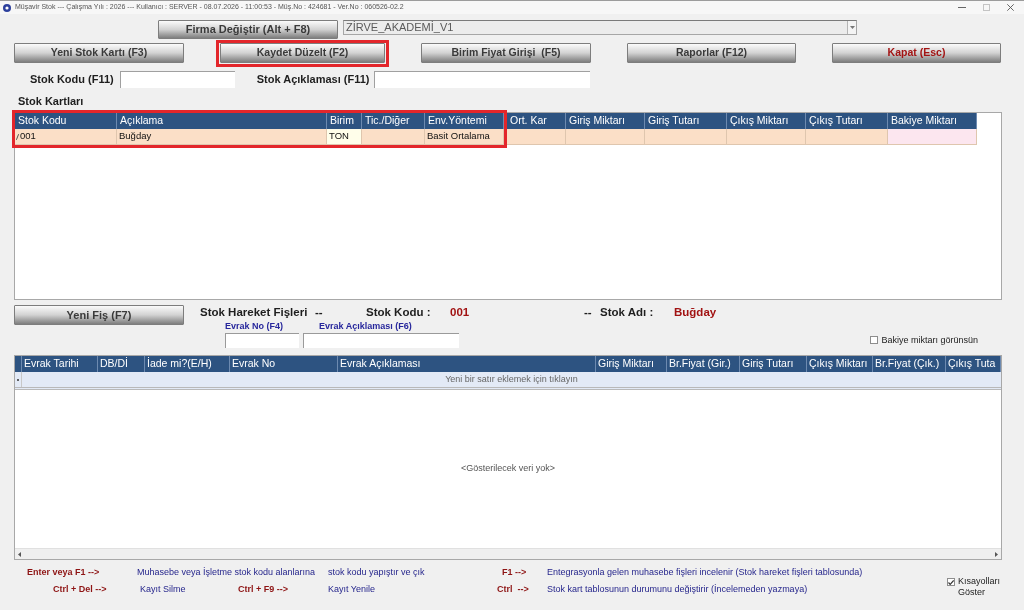  Describe the element at coordinates (929, 340) in the screenshot. I see `checkbox-label: Bakiye miktarı görünsün` at that location.